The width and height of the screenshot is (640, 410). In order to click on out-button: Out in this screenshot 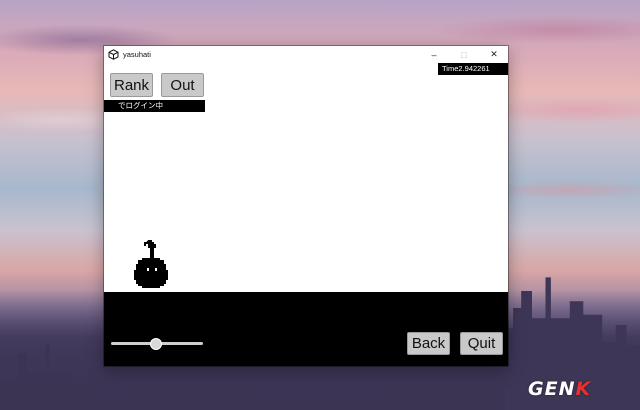, I will do `click(182, 85)`.